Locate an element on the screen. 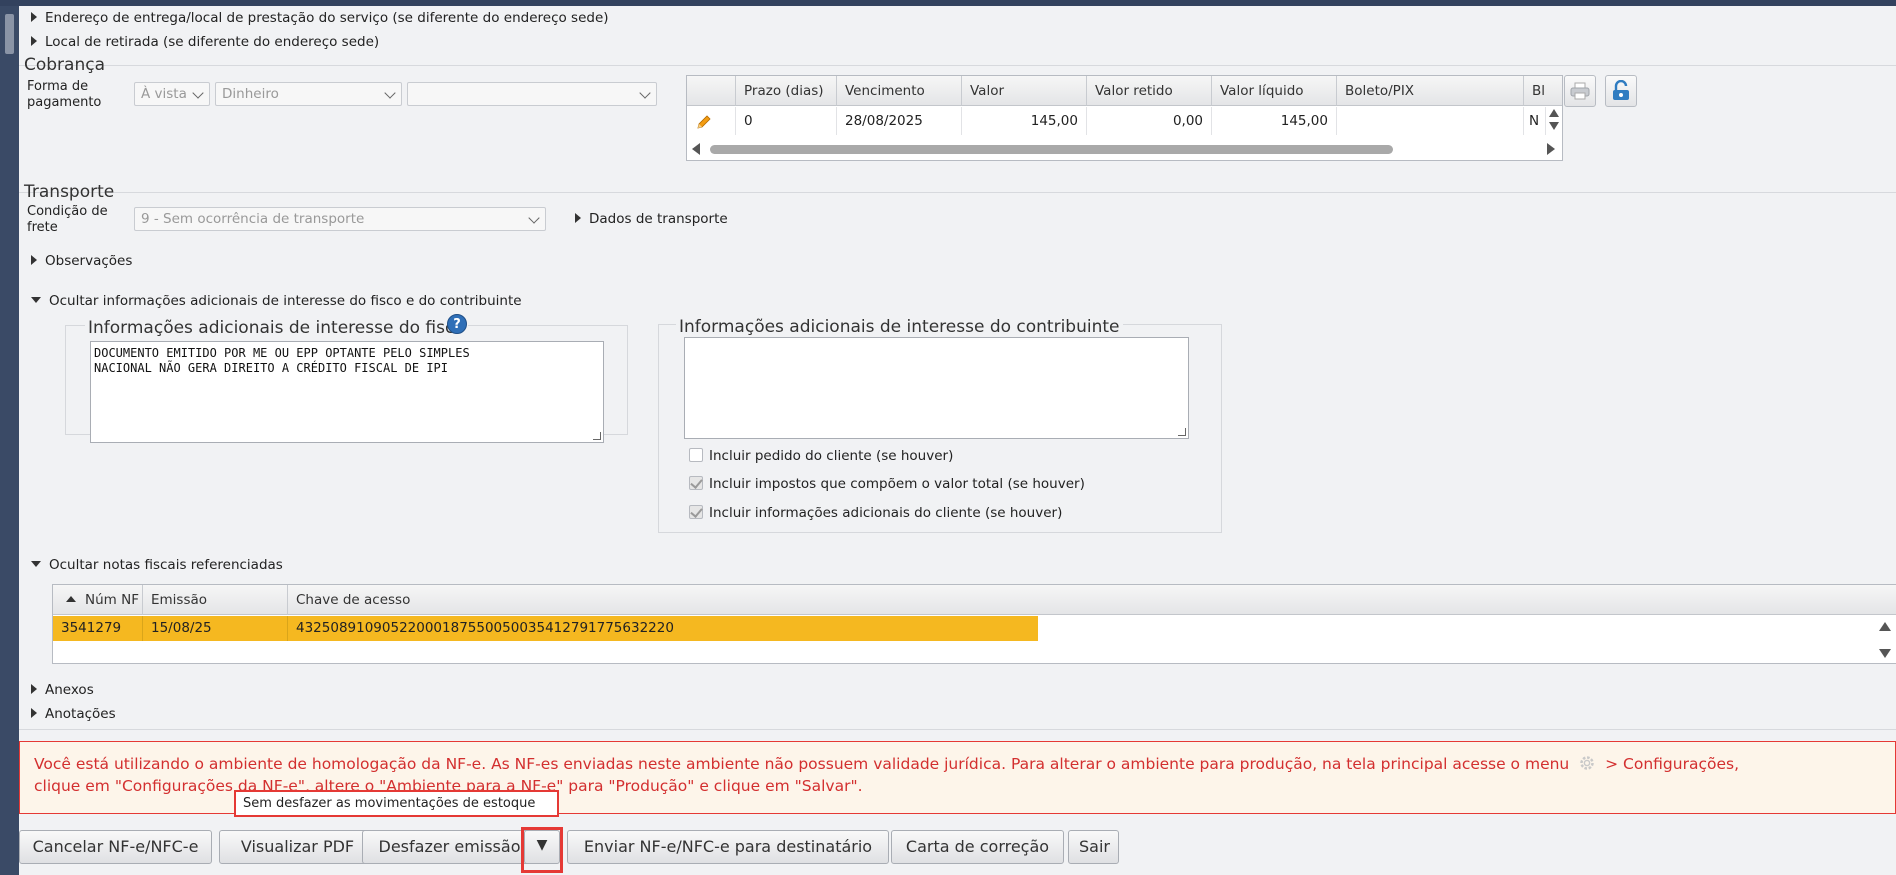 The width and height of the screenshot is (1896, 875). column-header-emissao: Emissão is located at coordinates (215, 600).